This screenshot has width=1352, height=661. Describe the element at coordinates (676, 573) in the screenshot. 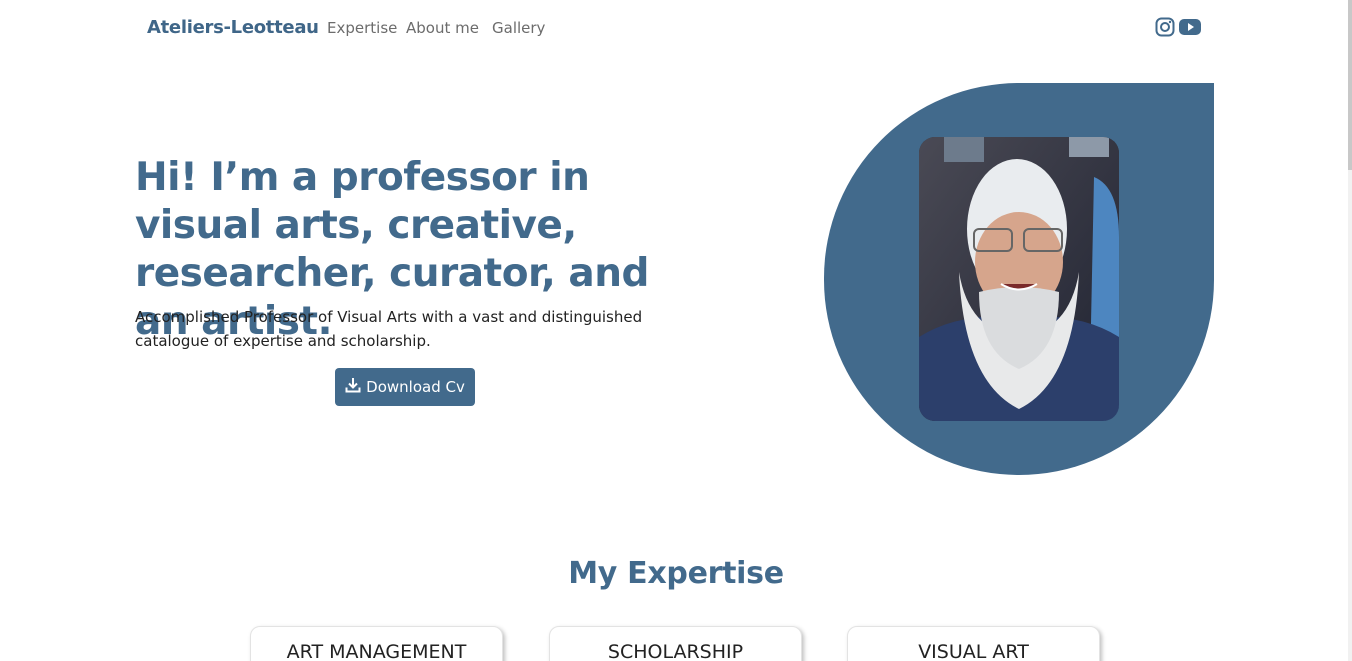

I see `expertise-heading: My Expertise` at that location.